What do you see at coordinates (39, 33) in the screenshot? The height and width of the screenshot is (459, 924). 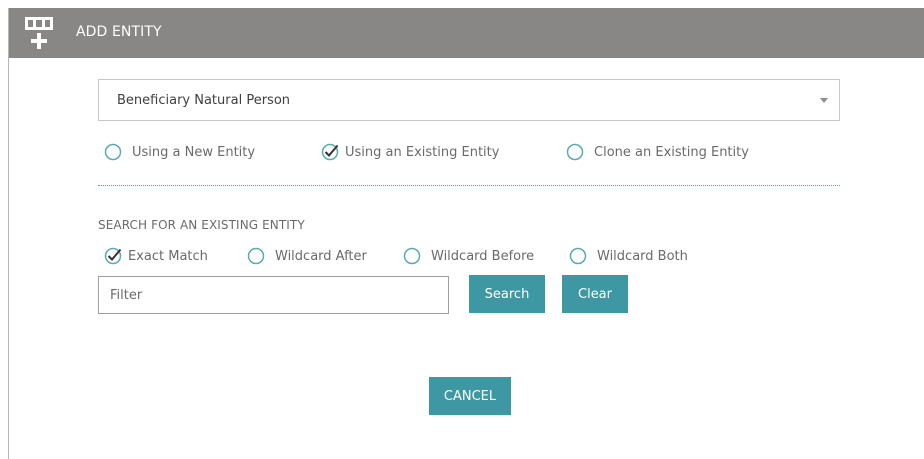 I see `add-entity-icon` at bounding box center [39, 33].